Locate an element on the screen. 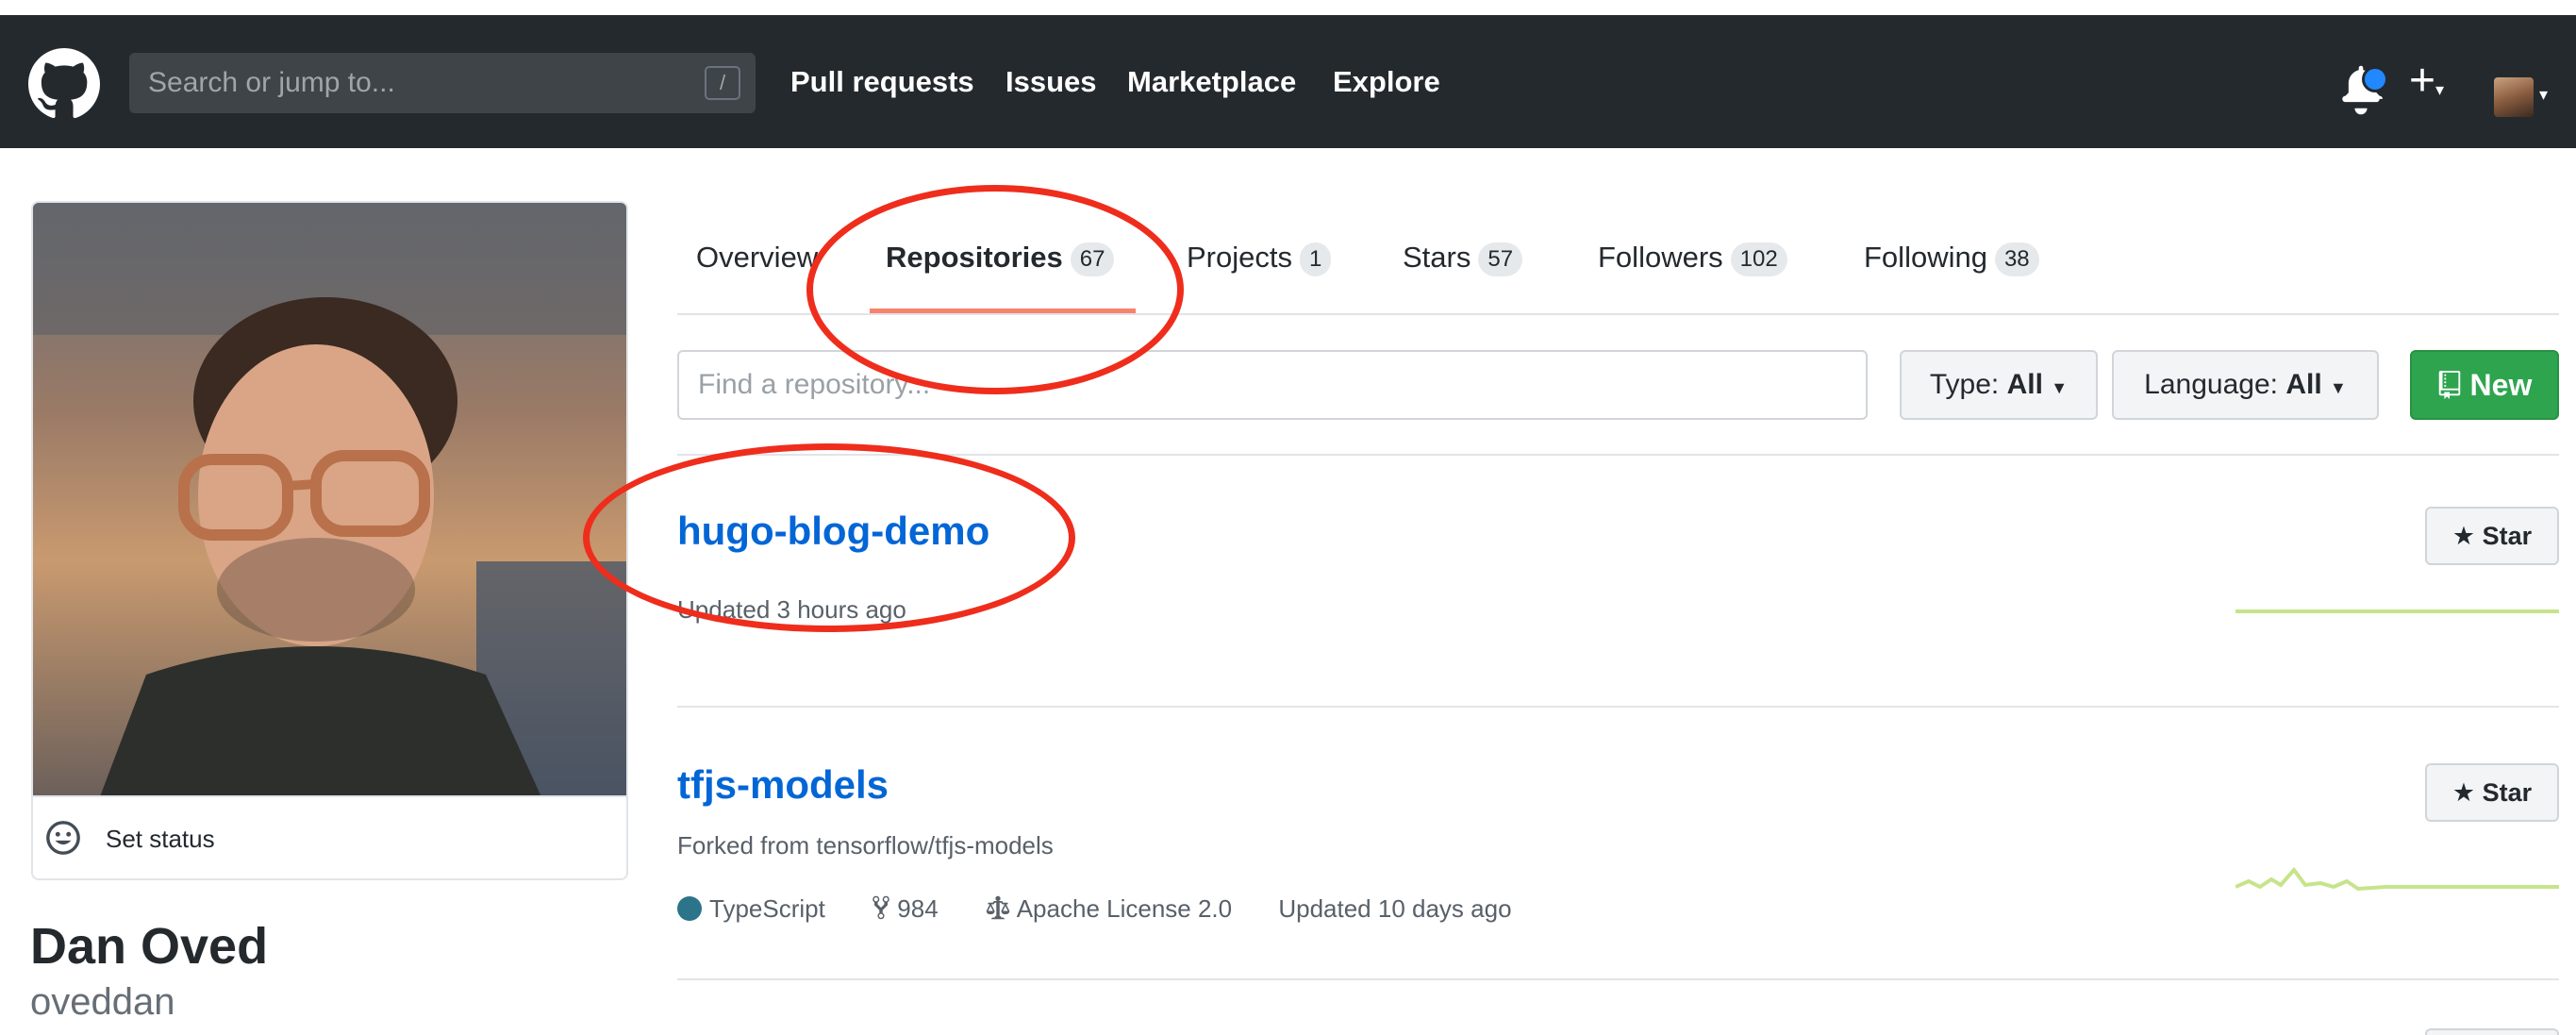 The image size is (2576, 1035). nav-explore: Explore is located at coordinates (1387, 81).